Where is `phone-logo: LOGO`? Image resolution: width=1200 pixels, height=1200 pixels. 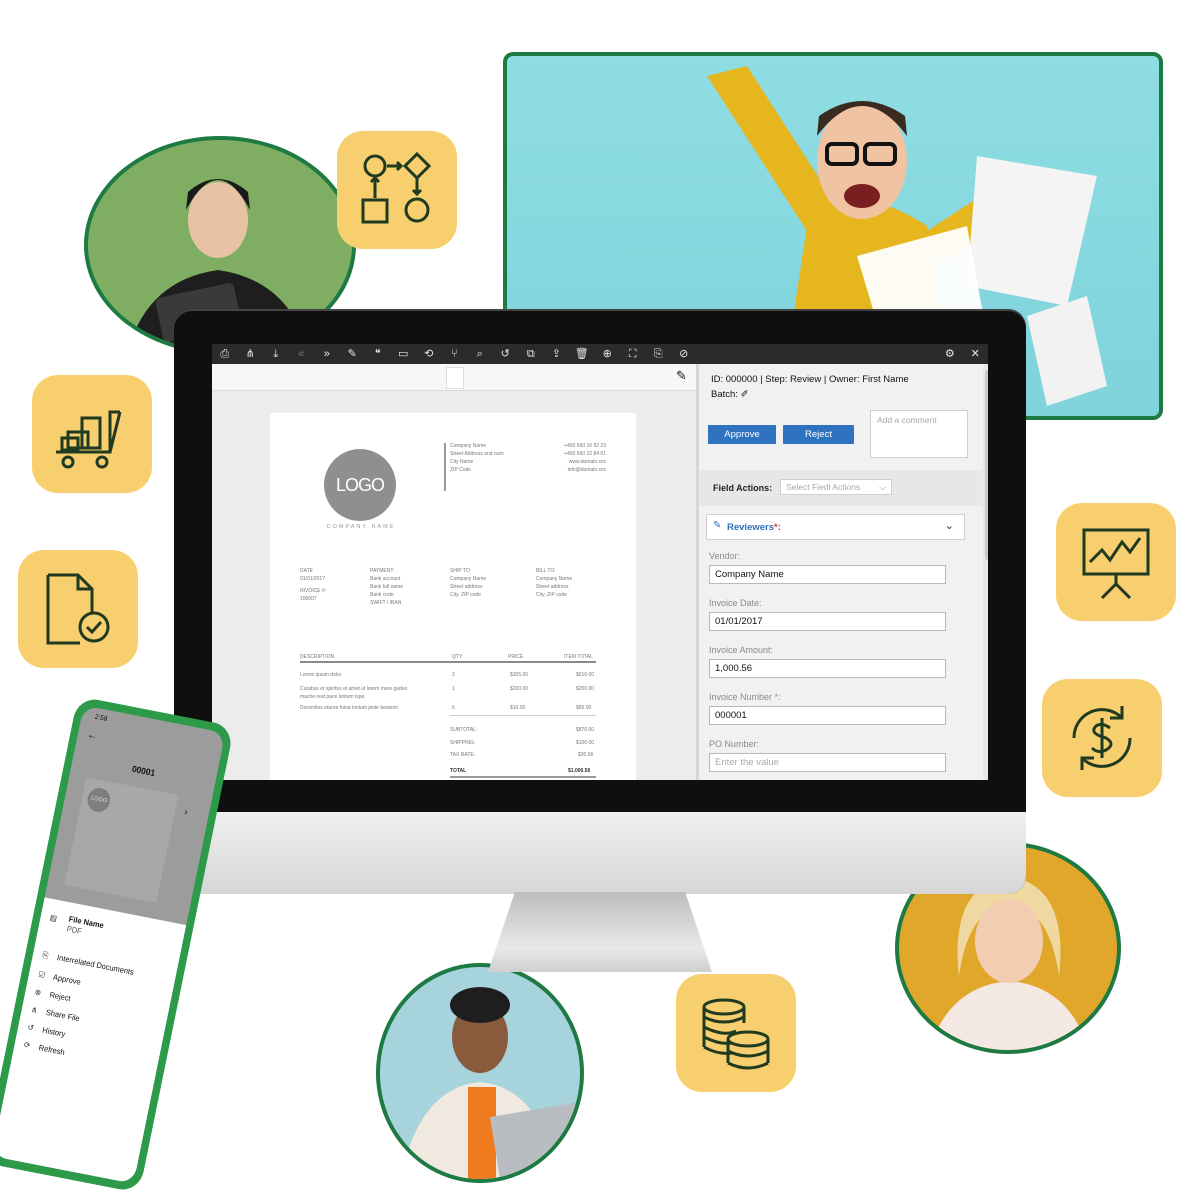
phone-logo: LOGO is located at coordinates (99, 800).